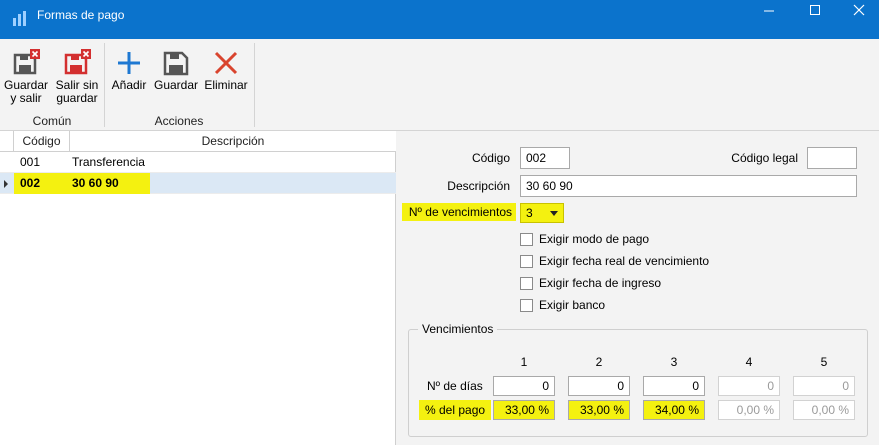 The image size is (879, 445). Describe the element at coordinates (81, 15) in the screenshot. I see `window-title: Formas de pago` at that location.